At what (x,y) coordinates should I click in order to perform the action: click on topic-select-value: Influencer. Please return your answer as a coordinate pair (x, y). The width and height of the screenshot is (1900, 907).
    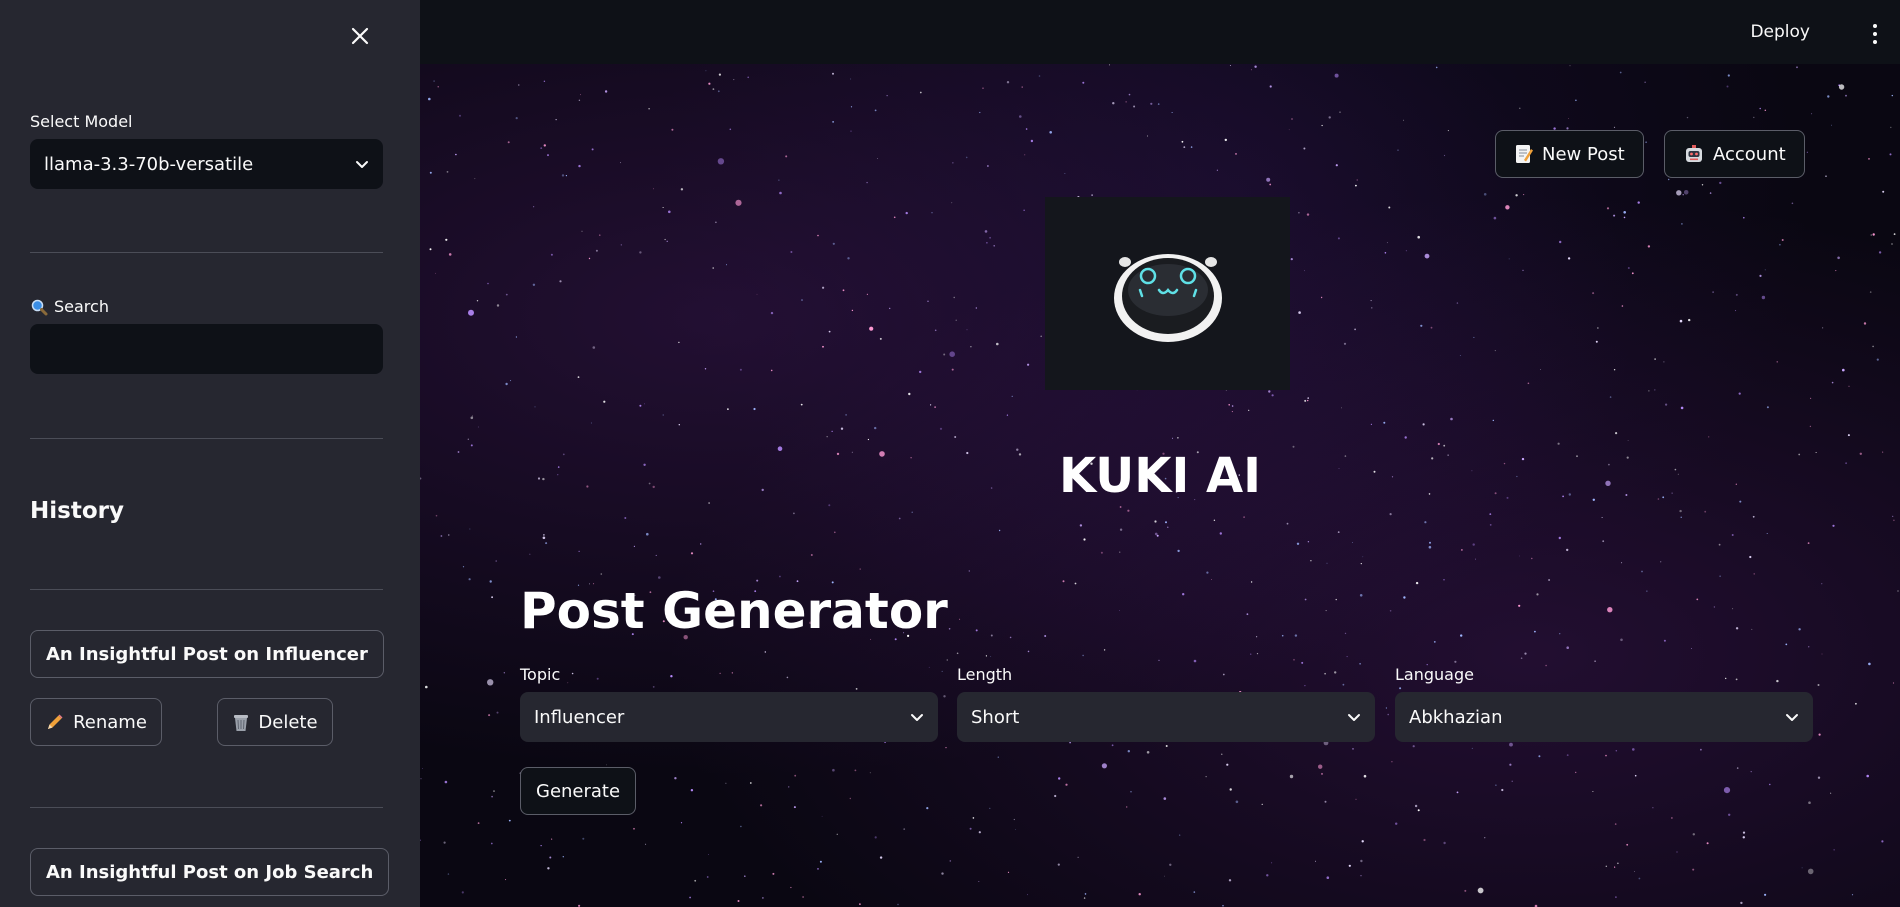
    Looking at the image, I should click on (579, 717).